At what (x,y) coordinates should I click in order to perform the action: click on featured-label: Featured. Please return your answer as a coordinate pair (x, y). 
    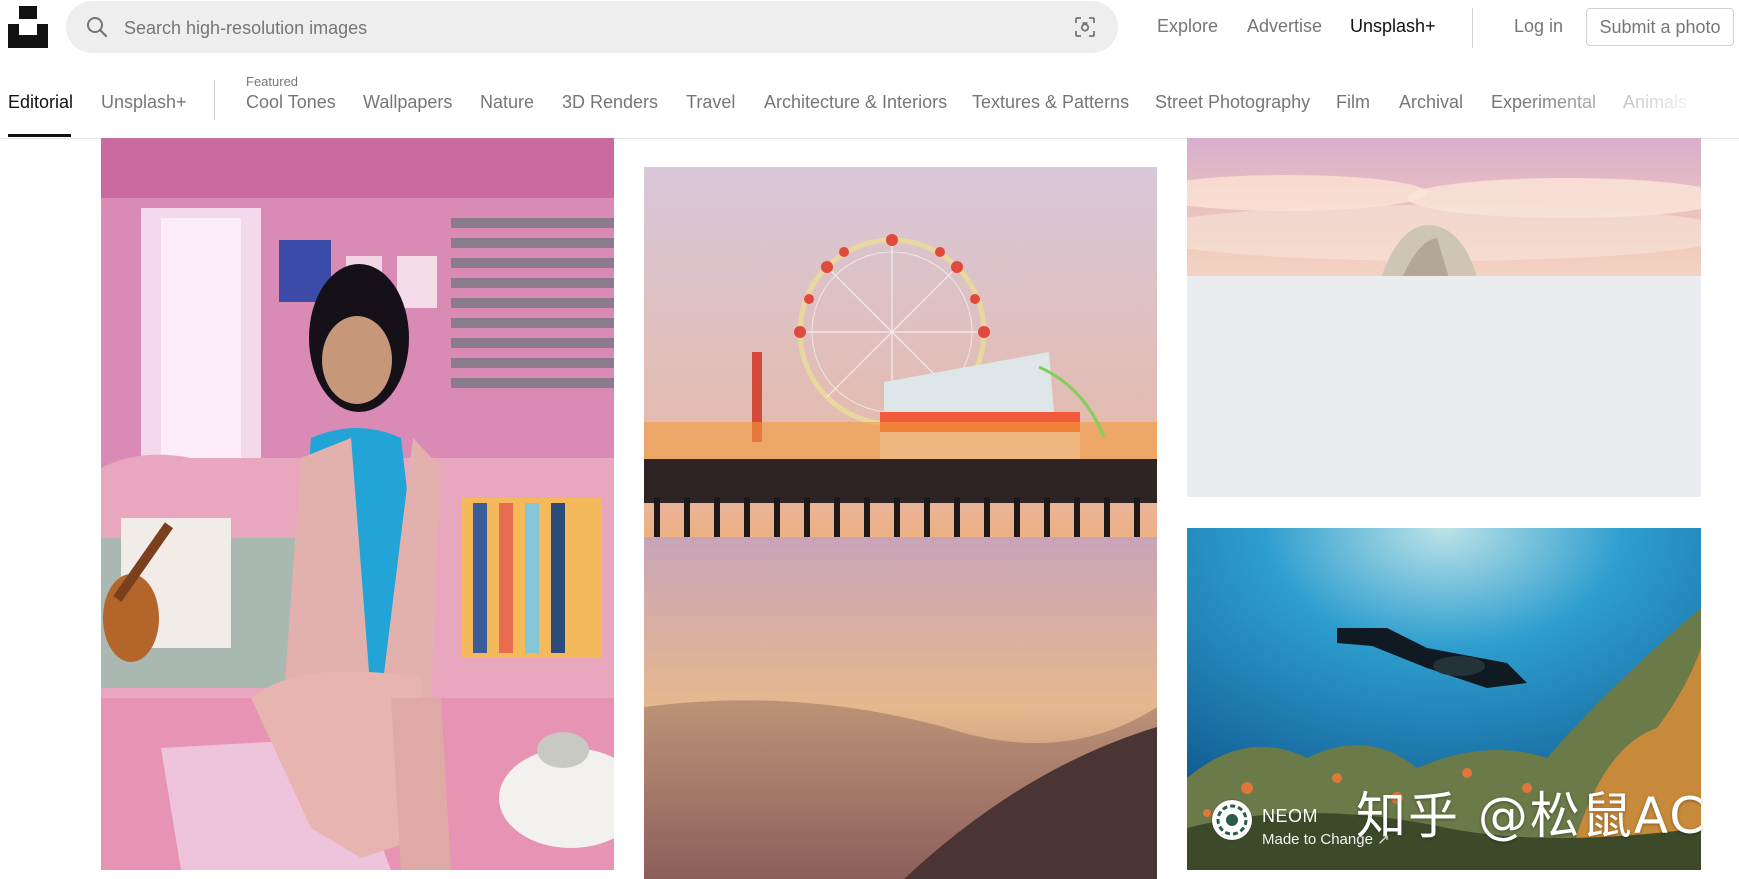
    Looking at the image, I should click on (272, 81).